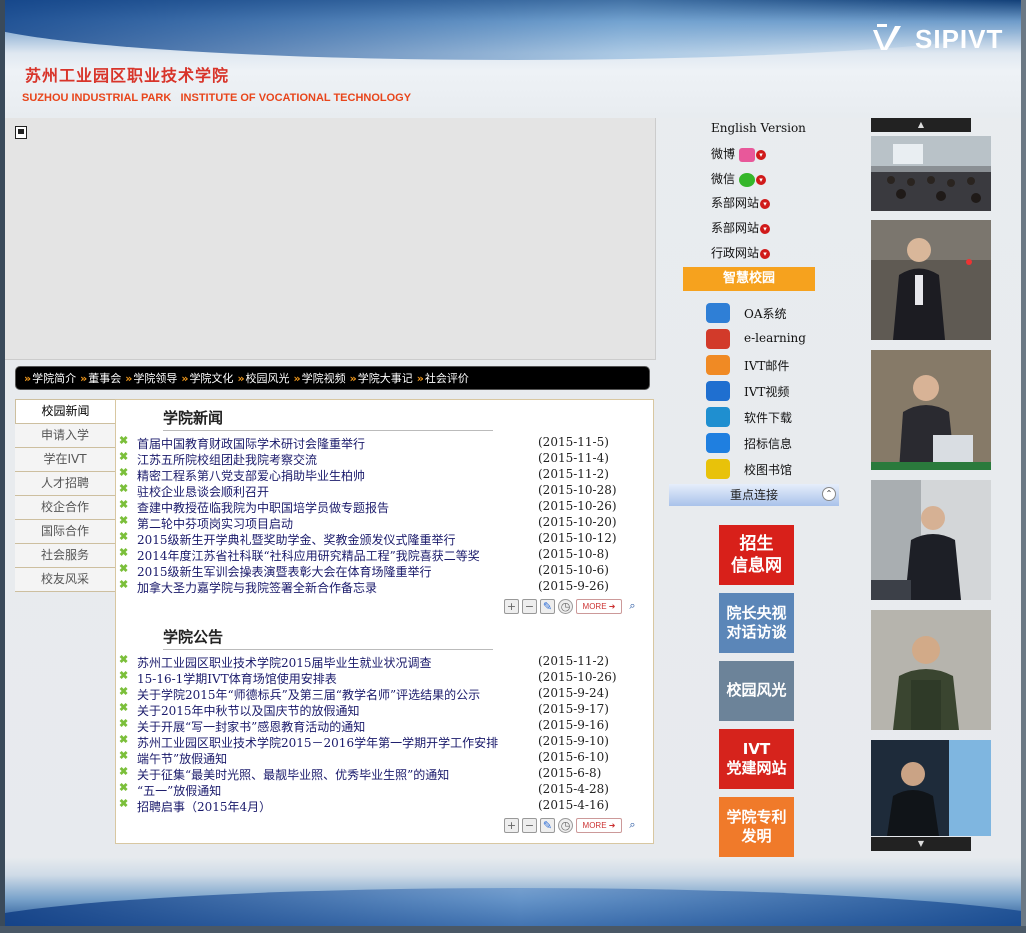 The image size is (1026, 933). Describe the element at coordinates (284, 662) in the screenshot. I see `list-item-title: 苏州工业园区职业技术学院2015届毕业生就业状况调查` at that location.